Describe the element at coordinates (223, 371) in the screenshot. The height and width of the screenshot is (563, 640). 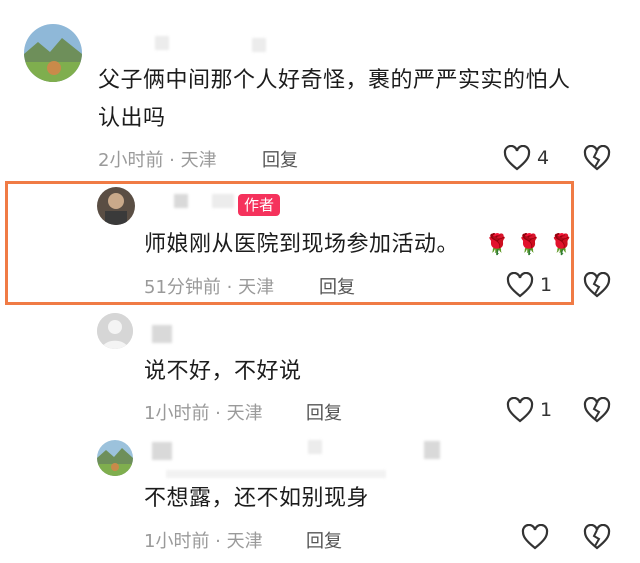
I see `comment-text: 说不好，不好说` at that location.